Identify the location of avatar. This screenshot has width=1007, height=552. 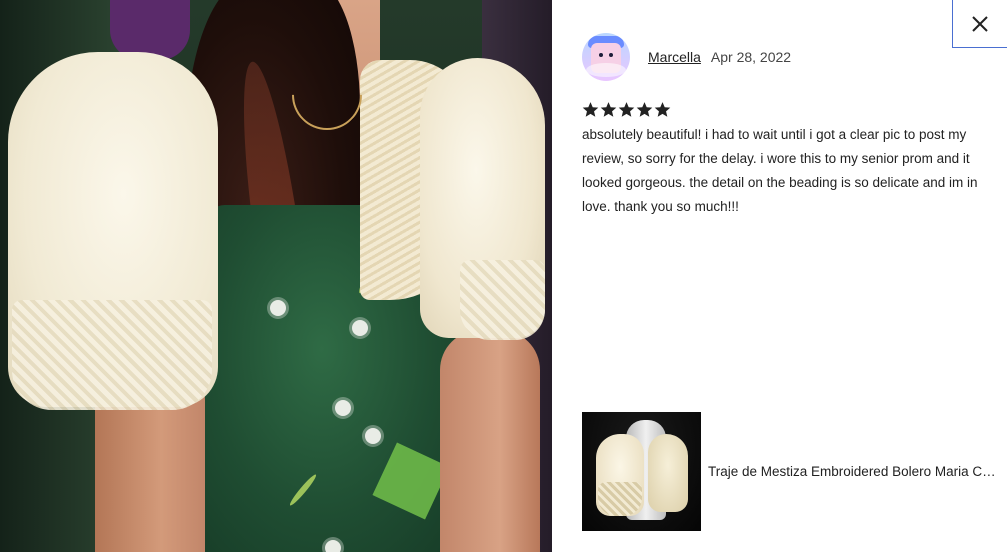
(606, 57).